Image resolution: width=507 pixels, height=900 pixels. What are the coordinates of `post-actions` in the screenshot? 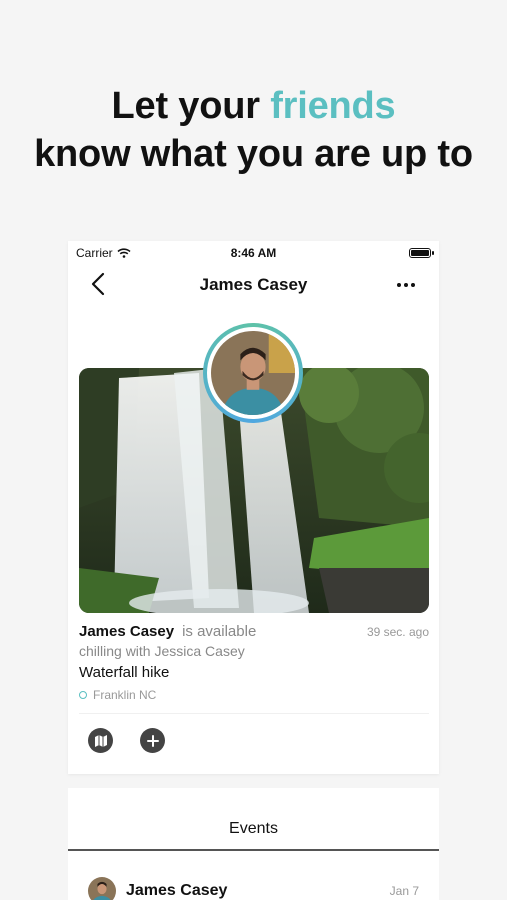 It's located at (126, 740).